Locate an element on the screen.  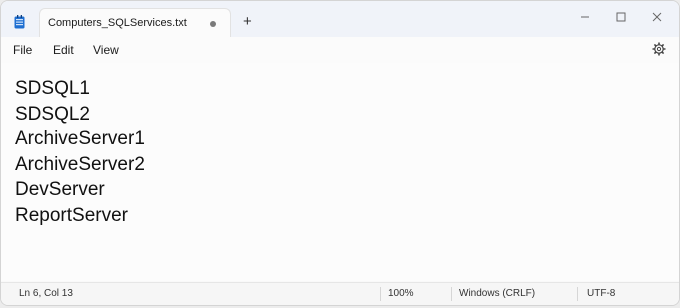
tab-title: Computers_SQLServices.txt is located at coordinates (117, 23).